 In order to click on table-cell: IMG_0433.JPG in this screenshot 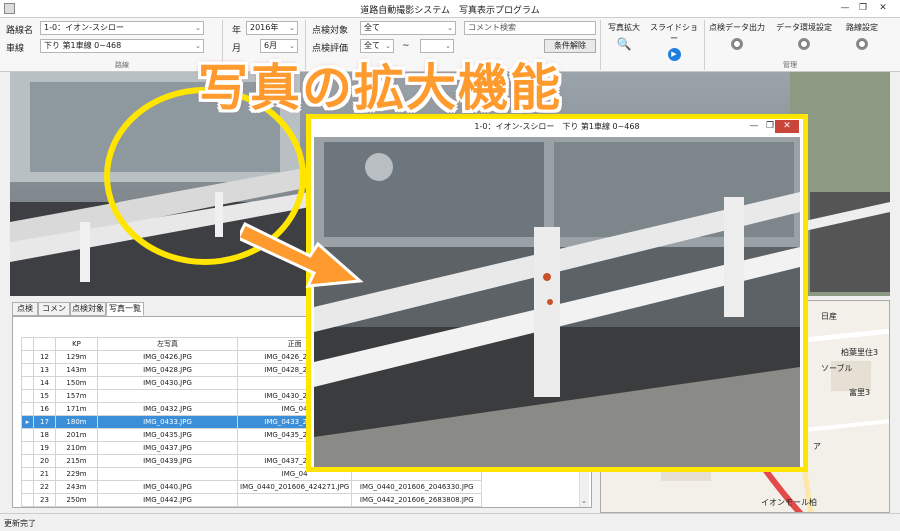, I will do `click(167, 422)`.